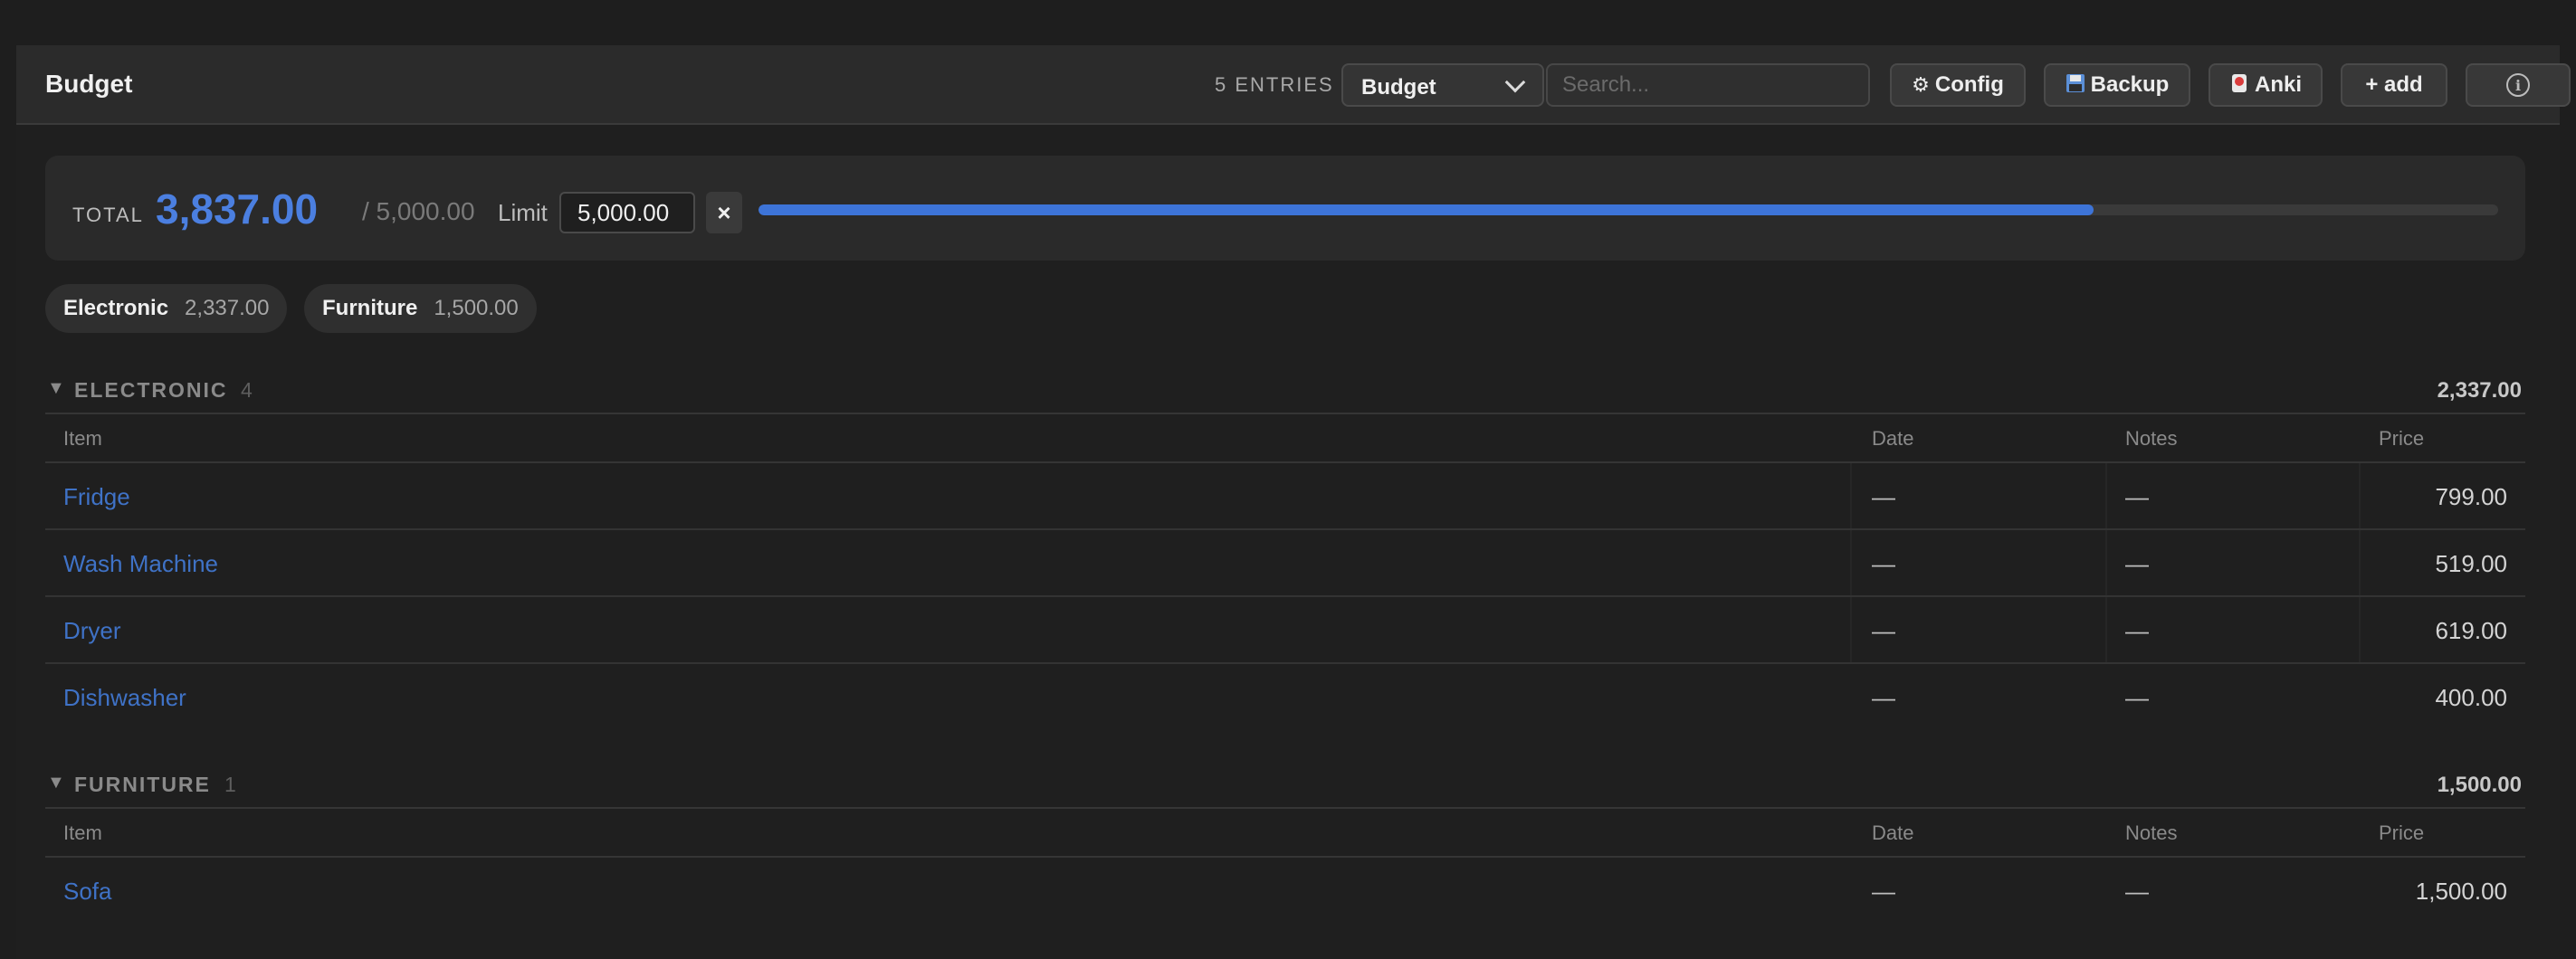  I want to click on table-row: Wash Machine — — 519.00, so click(1285, 563).